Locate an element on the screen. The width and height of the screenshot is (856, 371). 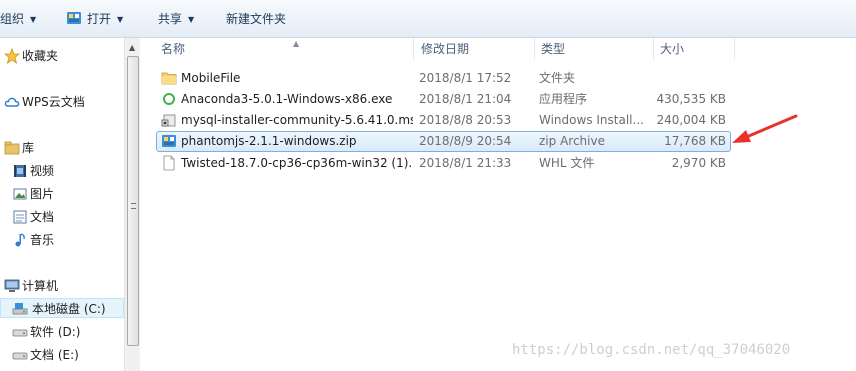
scroll-up-arrow-icon: ▲ is located at coordinates (132, 47).